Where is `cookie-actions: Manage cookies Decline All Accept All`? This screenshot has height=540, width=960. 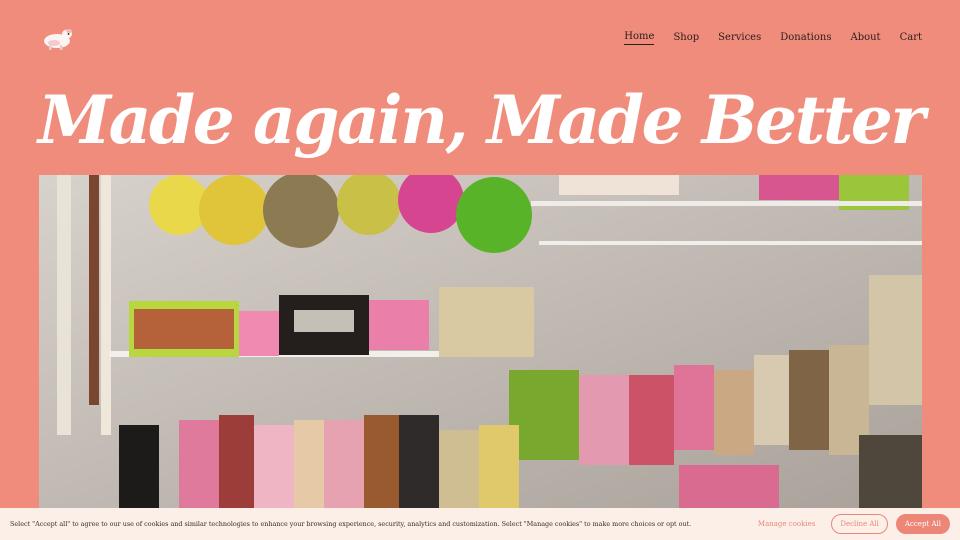
cookie-actions: Manage cookies Decline All Accept All is located at coordinates (854, 524).